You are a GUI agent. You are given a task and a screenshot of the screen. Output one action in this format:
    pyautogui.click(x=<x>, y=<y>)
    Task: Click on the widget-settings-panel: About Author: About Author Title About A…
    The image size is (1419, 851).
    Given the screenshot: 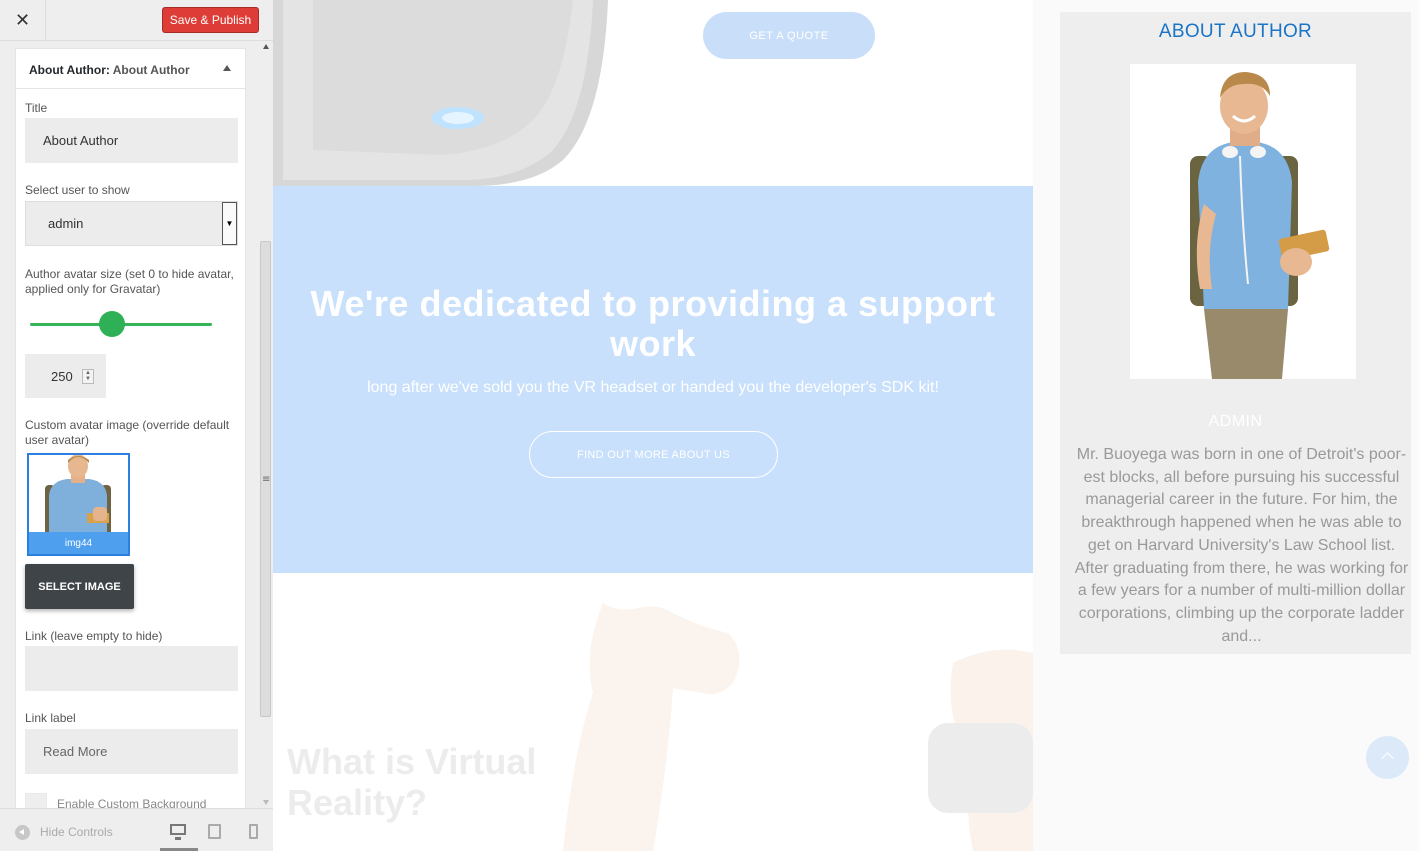 What is the action you would take?
    pyautogui.click(x=130, y=428)
    